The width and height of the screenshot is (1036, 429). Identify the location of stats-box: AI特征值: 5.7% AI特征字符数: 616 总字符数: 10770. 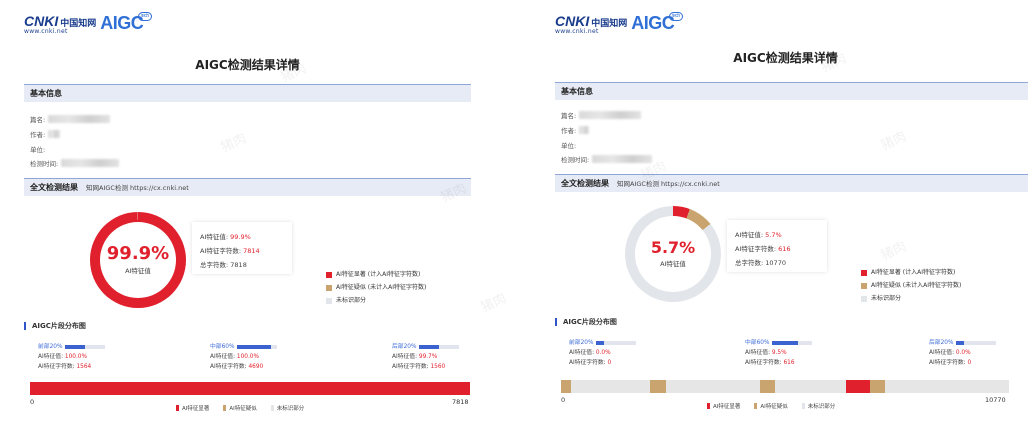
(777, 246).